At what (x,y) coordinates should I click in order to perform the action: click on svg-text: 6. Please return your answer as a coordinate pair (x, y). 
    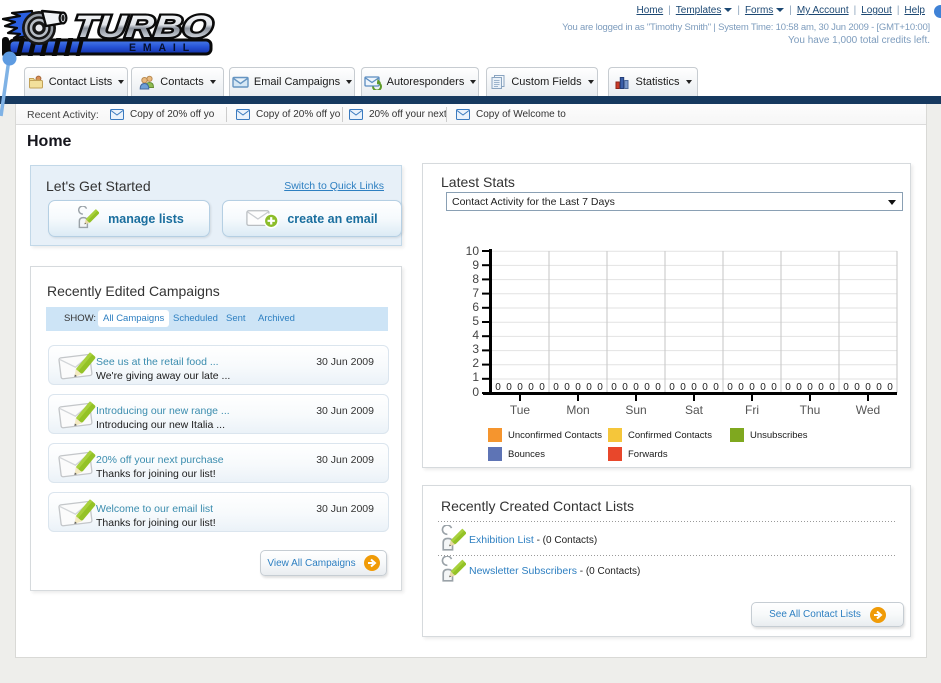
    Looking at the image, I should click on (475, 307).